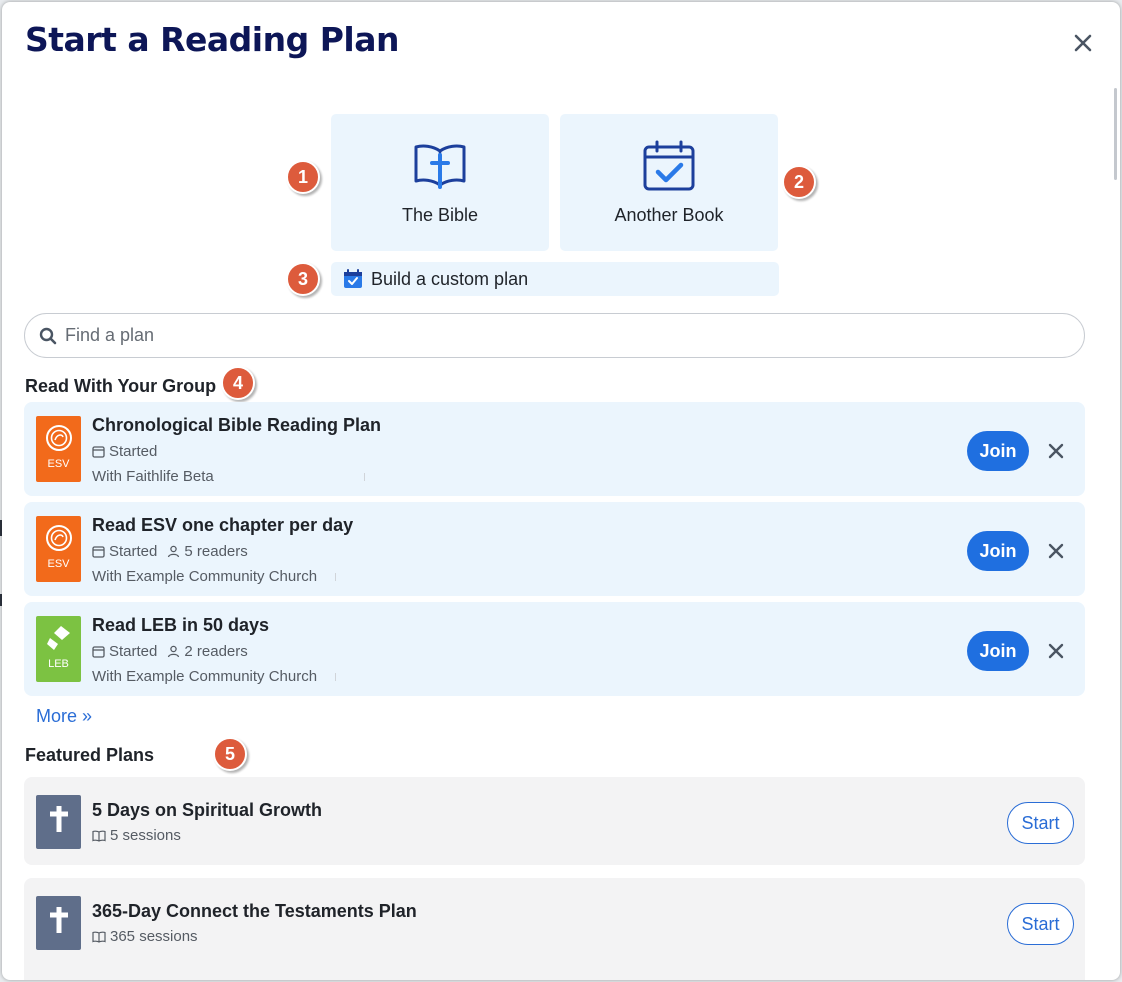 This screenshot has width=1122, height=982. What do you see at coordinates (237, 425) in the screenshot?
I see `plan-title: Chronological Bible Reading Plan` at bounding box center [237, 425].